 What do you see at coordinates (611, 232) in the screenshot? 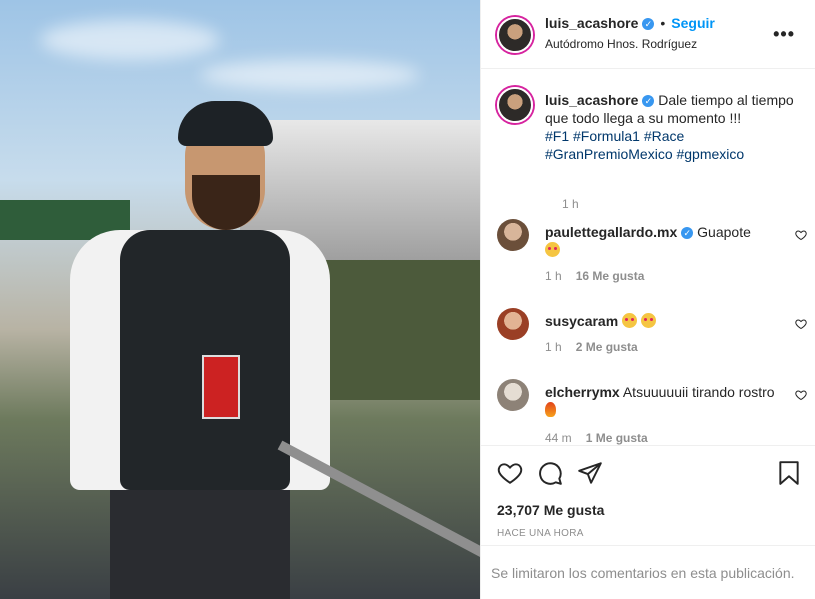
I see `commenter-username: paulettegallardo.mx` at bounding box center [611, 232].